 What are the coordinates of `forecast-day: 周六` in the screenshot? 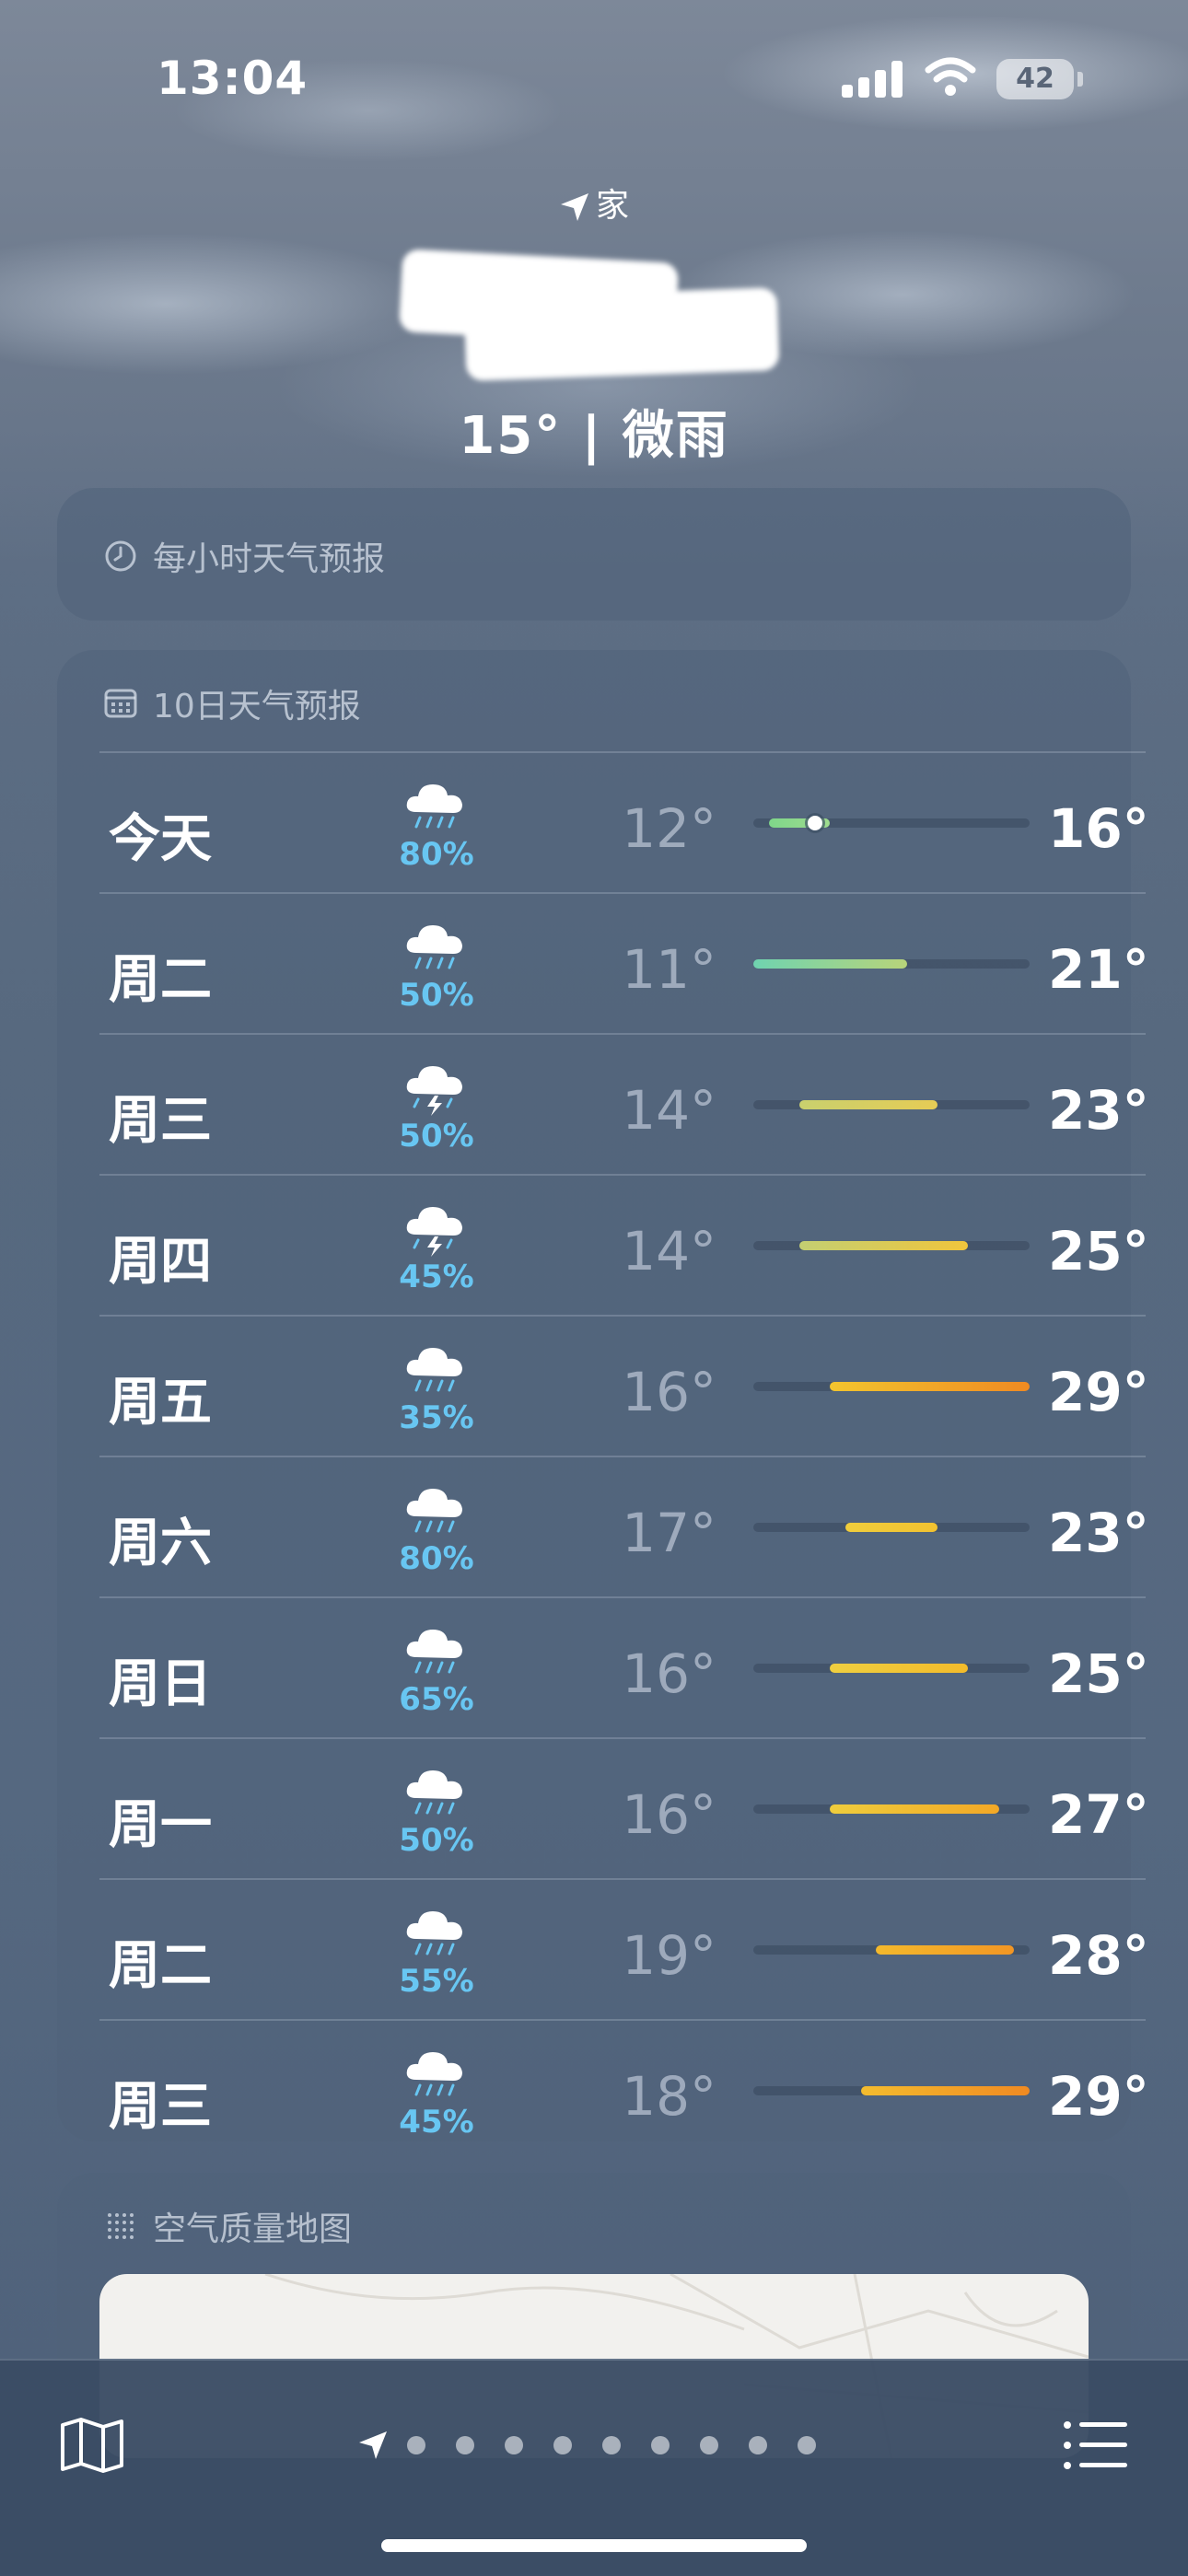 It's located at (160, 1543).